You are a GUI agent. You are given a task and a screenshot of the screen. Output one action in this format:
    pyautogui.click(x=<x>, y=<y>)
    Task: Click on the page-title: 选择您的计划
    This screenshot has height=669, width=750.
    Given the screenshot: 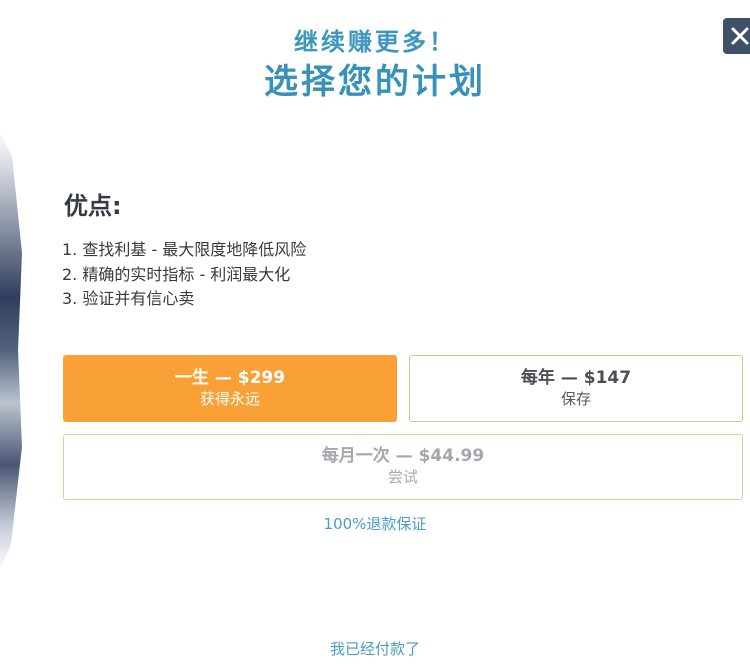 What is the action you would take?
    pyautogui.click(x=375, y=82)
    